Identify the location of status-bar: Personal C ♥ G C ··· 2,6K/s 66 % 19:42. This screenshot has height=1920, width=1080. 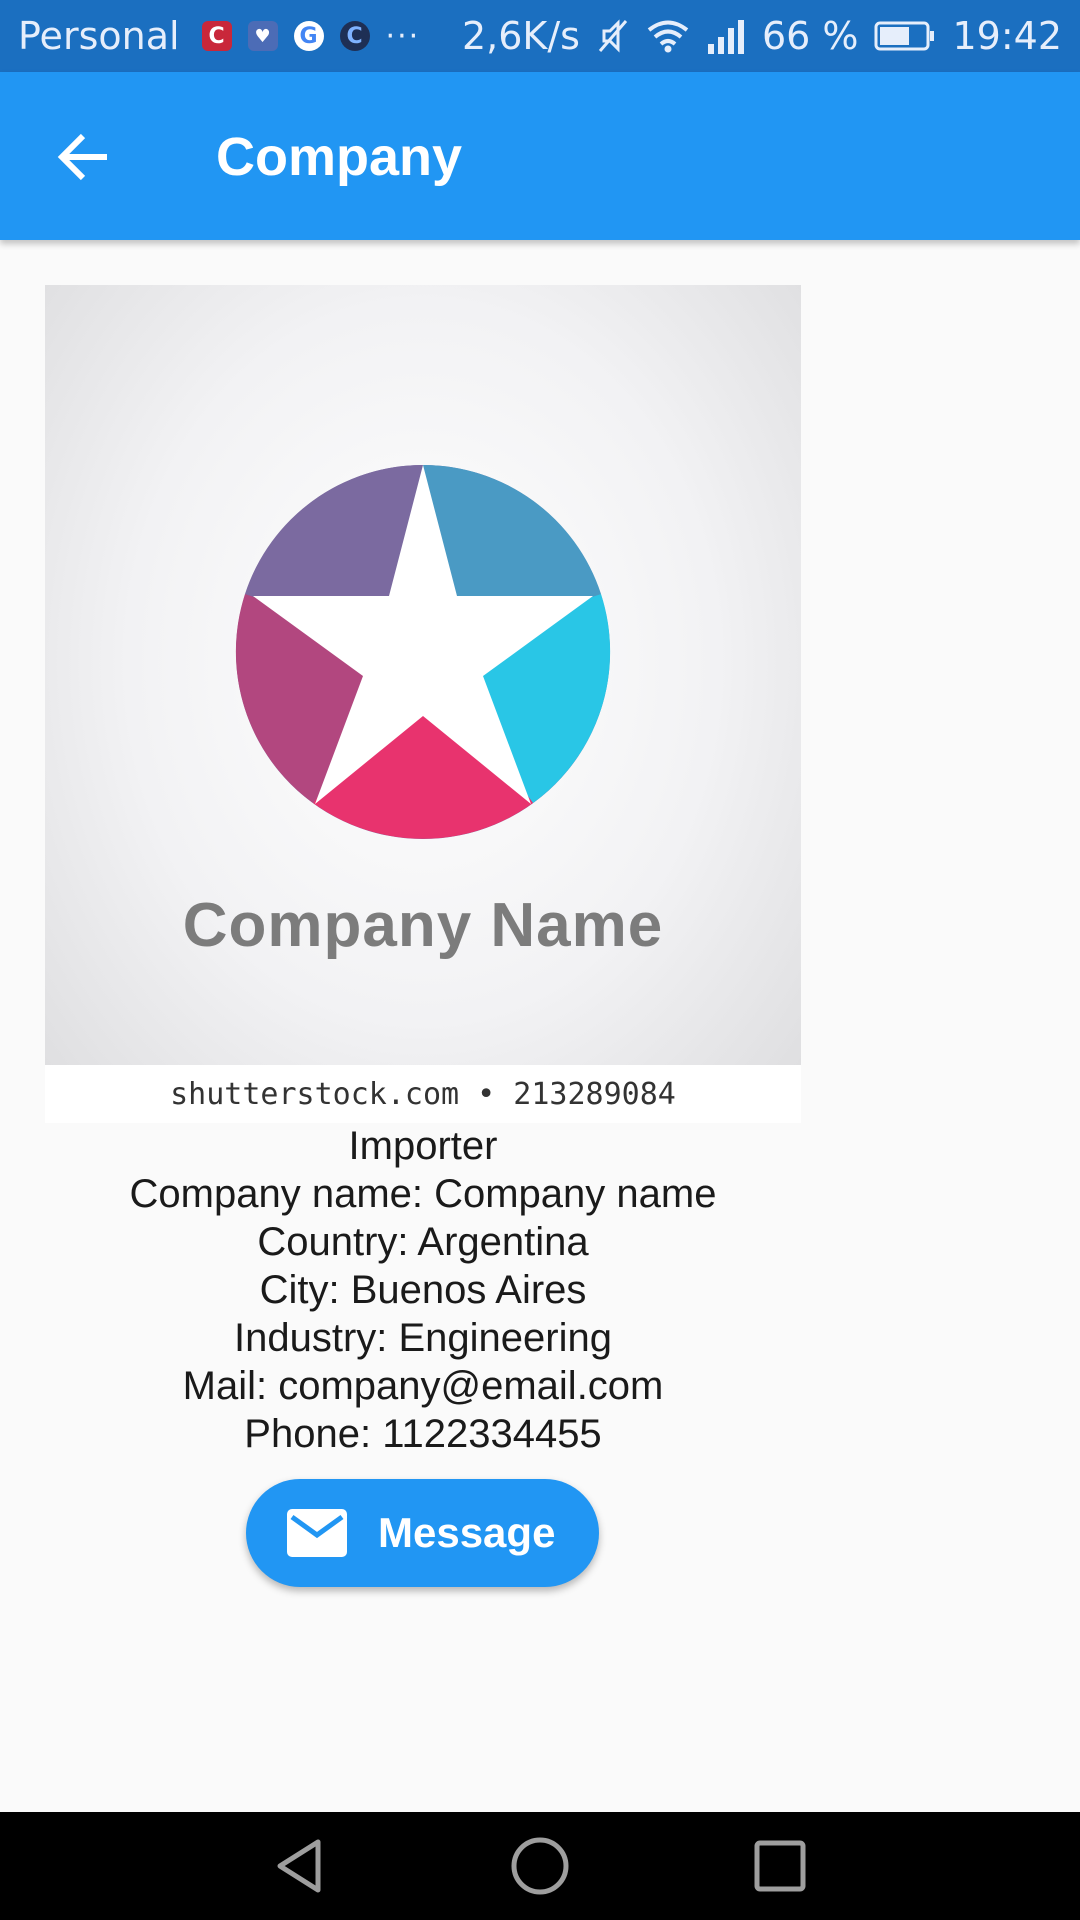
(540, 36).